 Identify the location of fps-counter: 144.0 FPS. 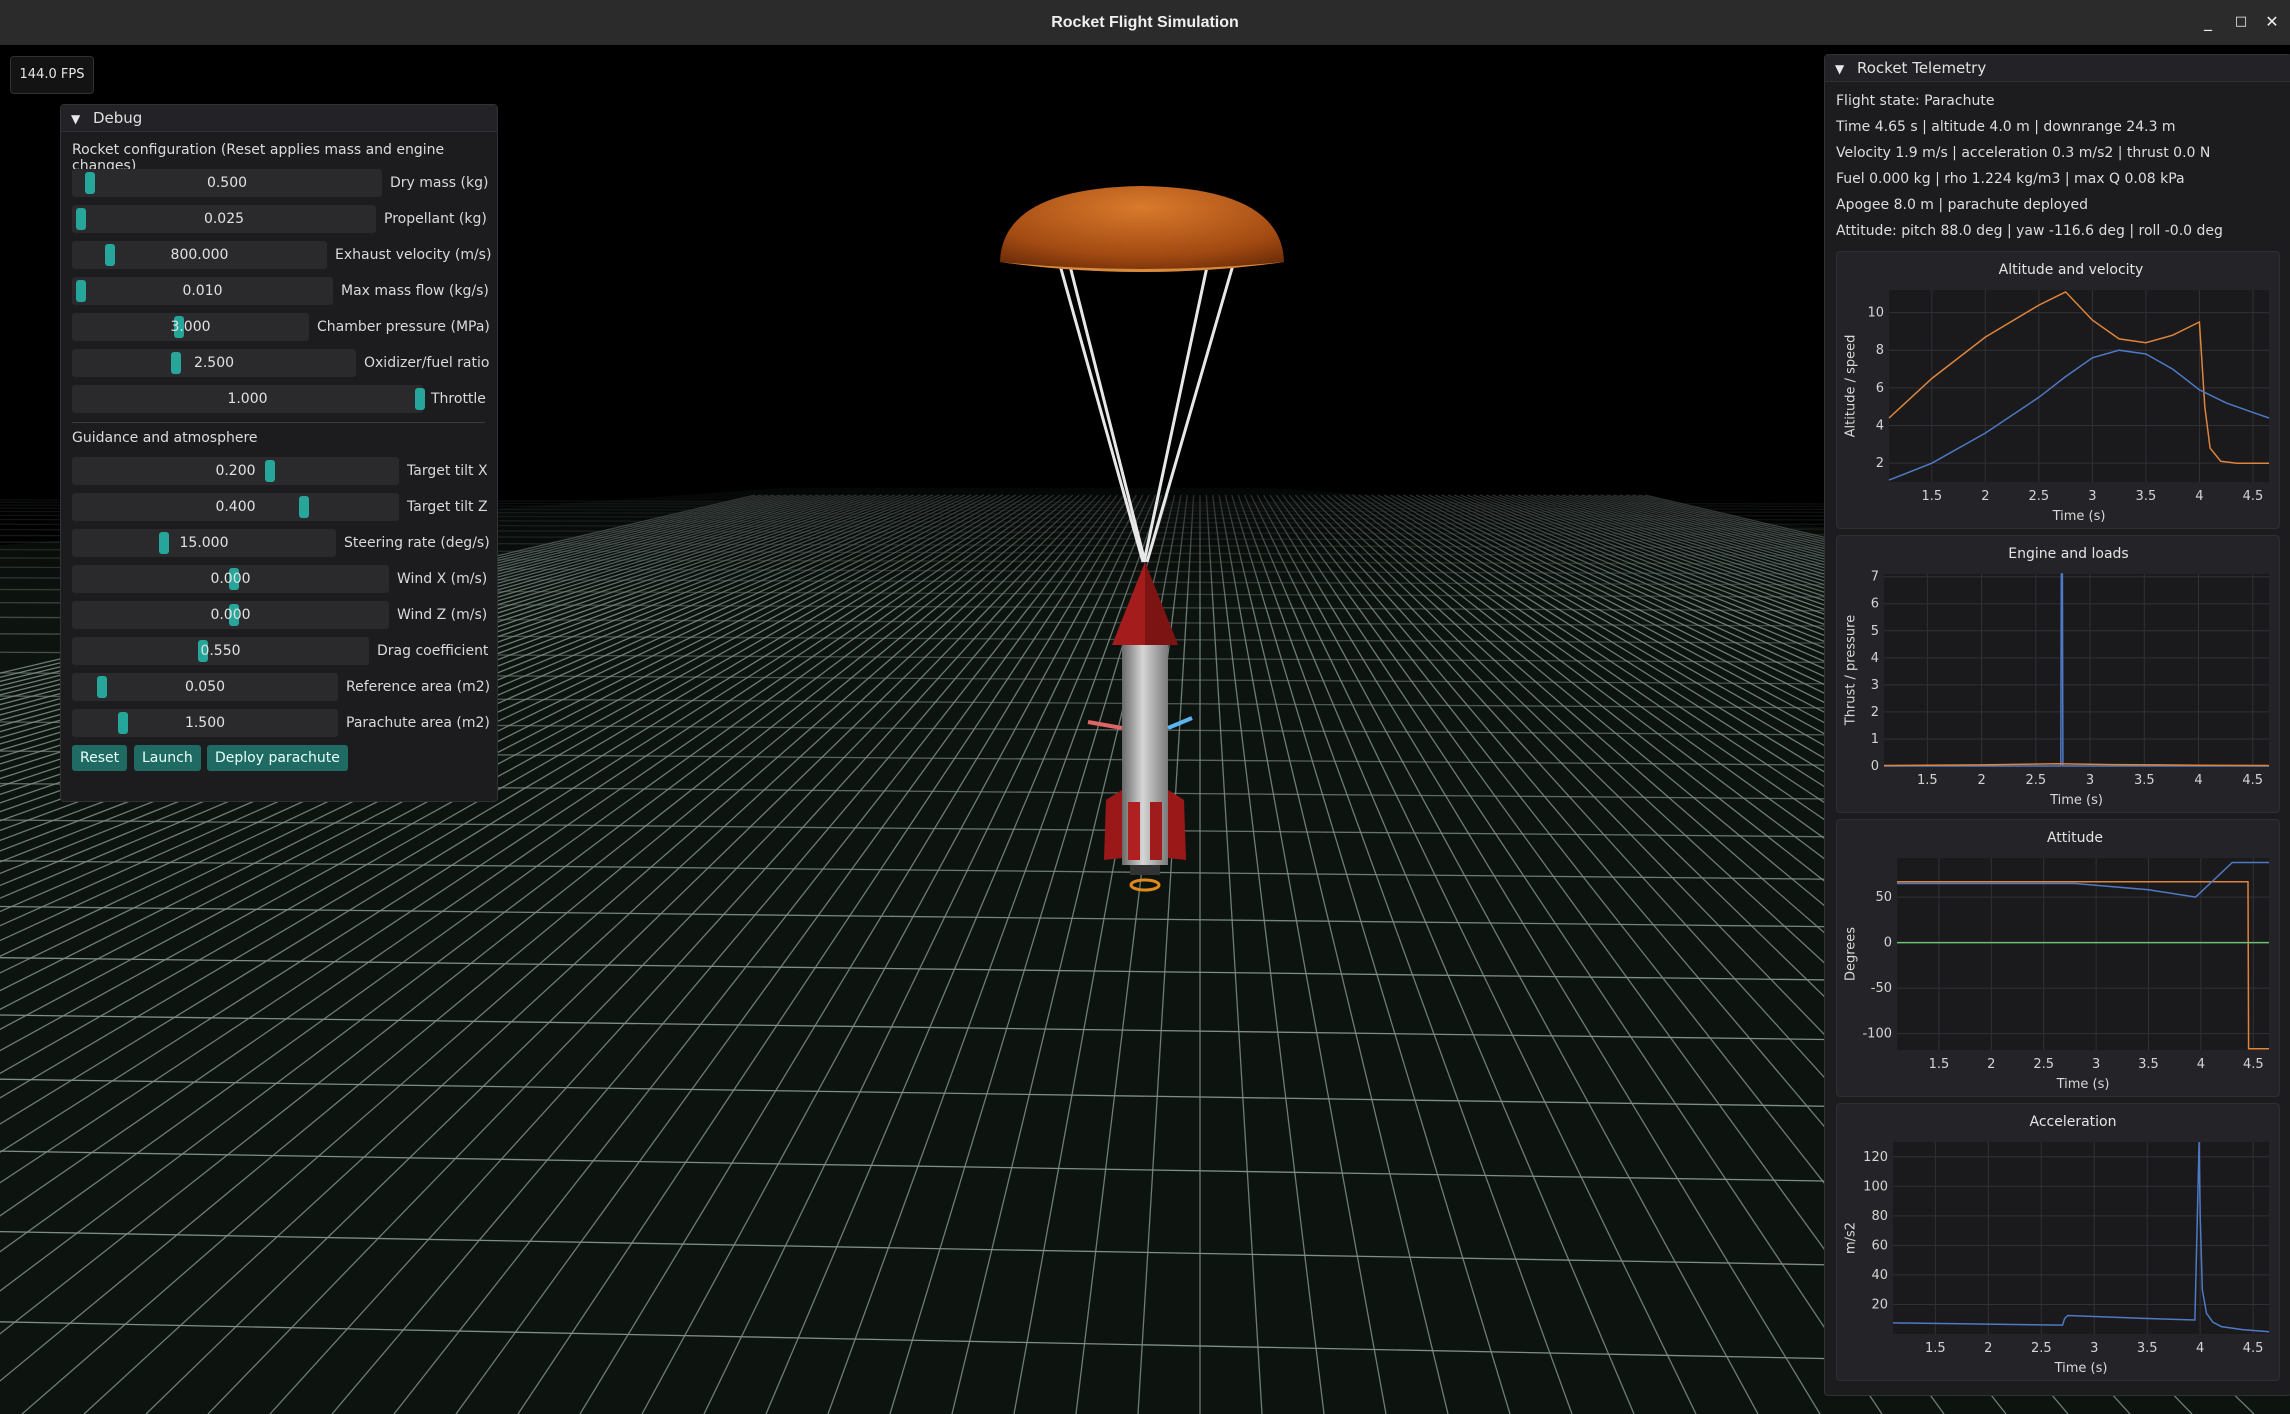
(52, 75).